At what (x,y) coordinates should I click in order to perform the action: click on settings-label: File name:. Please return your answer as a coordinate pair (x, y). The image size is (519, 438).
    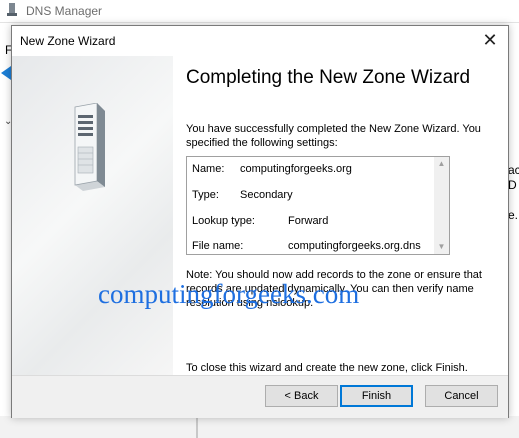
    Looking at the image, I should click on (218, 246).